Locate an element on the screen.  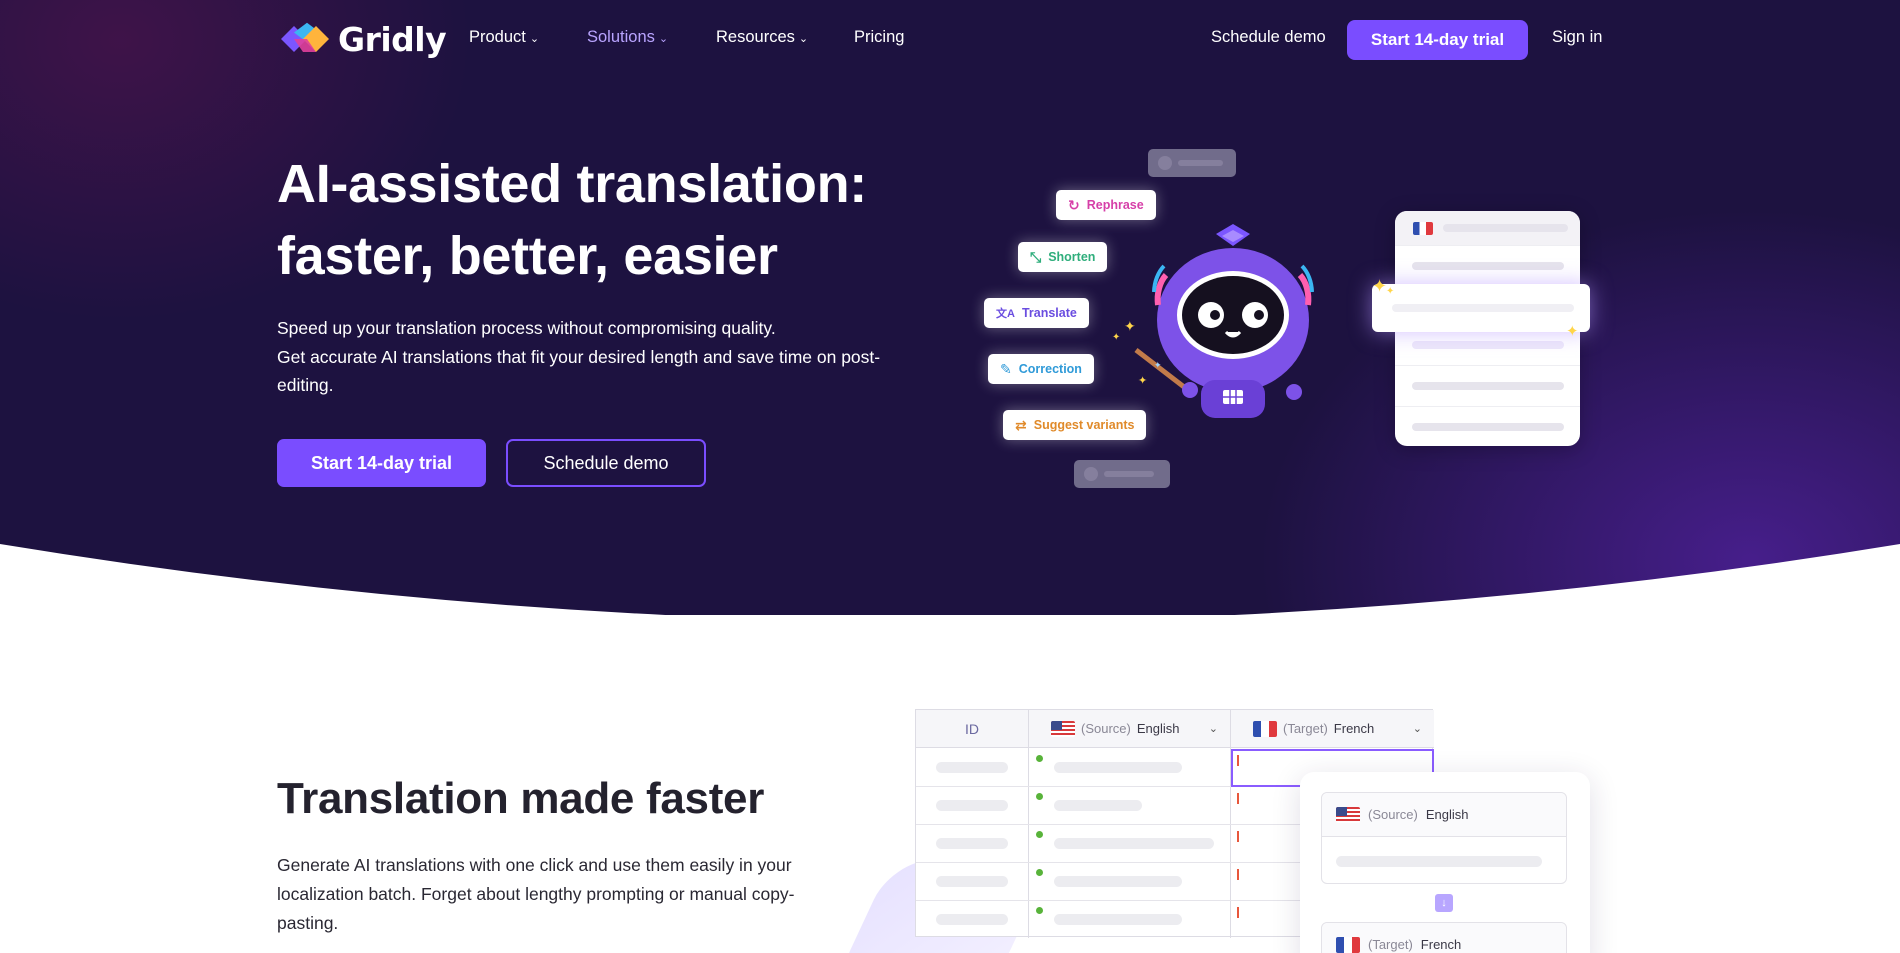
section-title: Translation made faster is located at coordinates (521, 798).